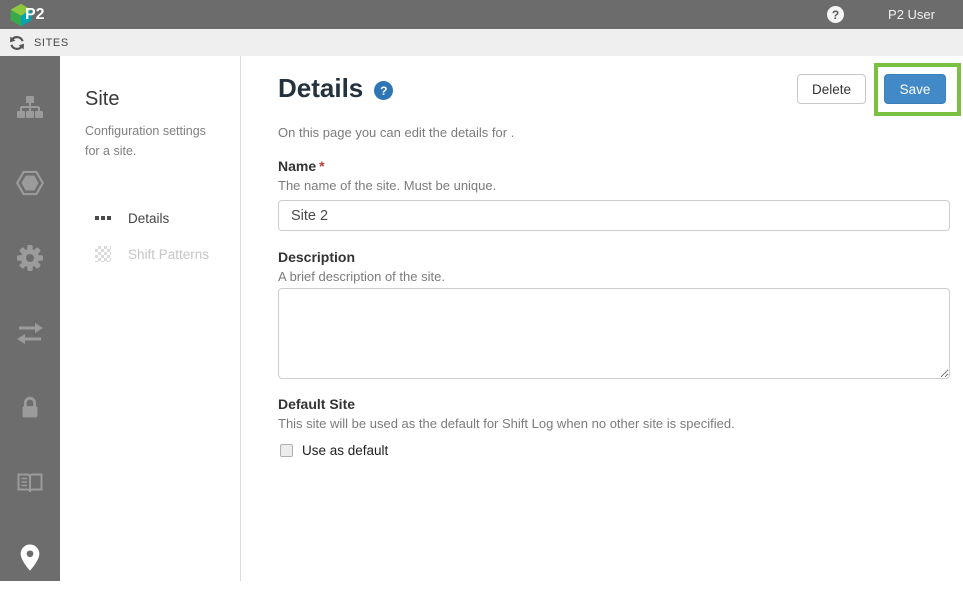 The image size is (963, 595). I want to click on sidebar-item-hierarchy, so click(30, 107).